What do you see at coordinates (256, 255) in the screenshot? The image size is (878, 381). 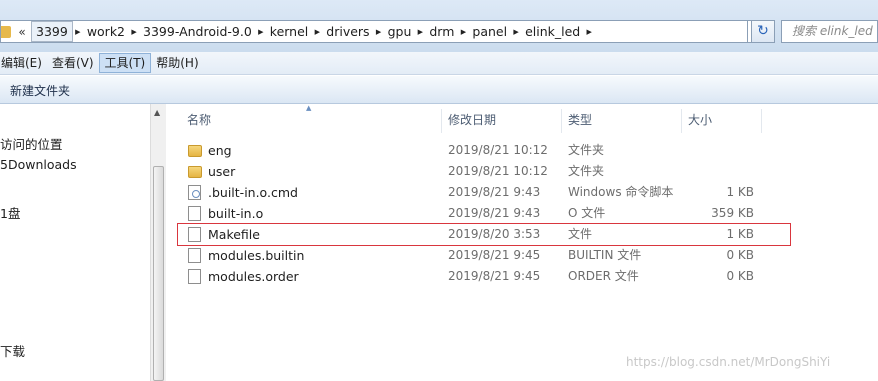 I see `file-name: modules.builtin` at bounding box center [256, 255].